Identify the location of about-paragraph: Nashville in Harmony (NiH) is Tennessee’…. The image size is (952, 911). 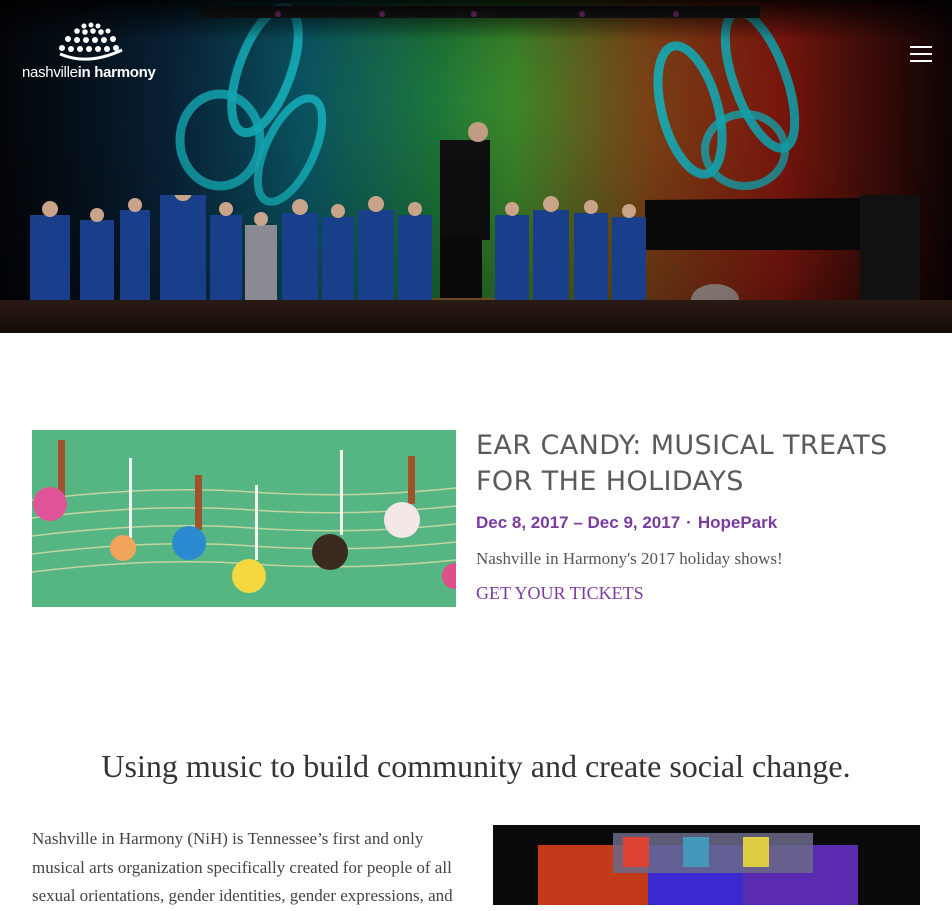
(242, 867).